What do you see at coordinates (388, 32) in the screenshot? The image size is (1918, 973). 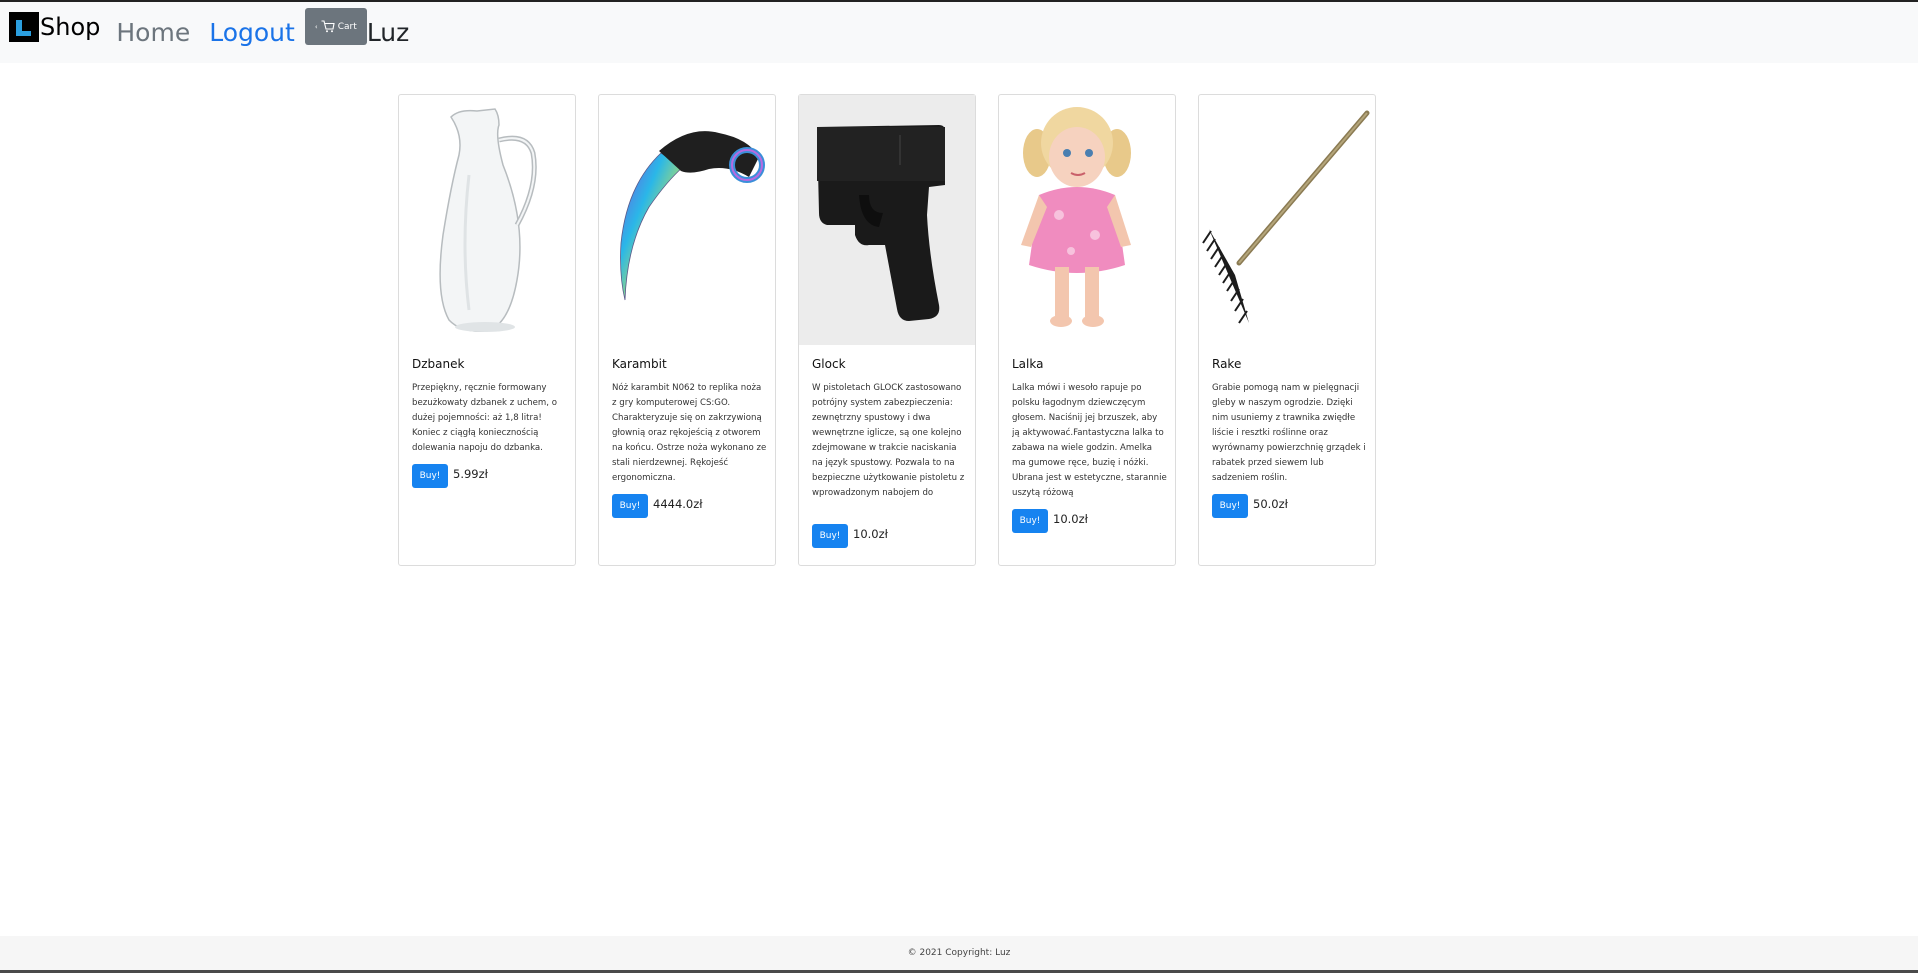 I see `user-name: Luz` at bounding box center [388, 32].